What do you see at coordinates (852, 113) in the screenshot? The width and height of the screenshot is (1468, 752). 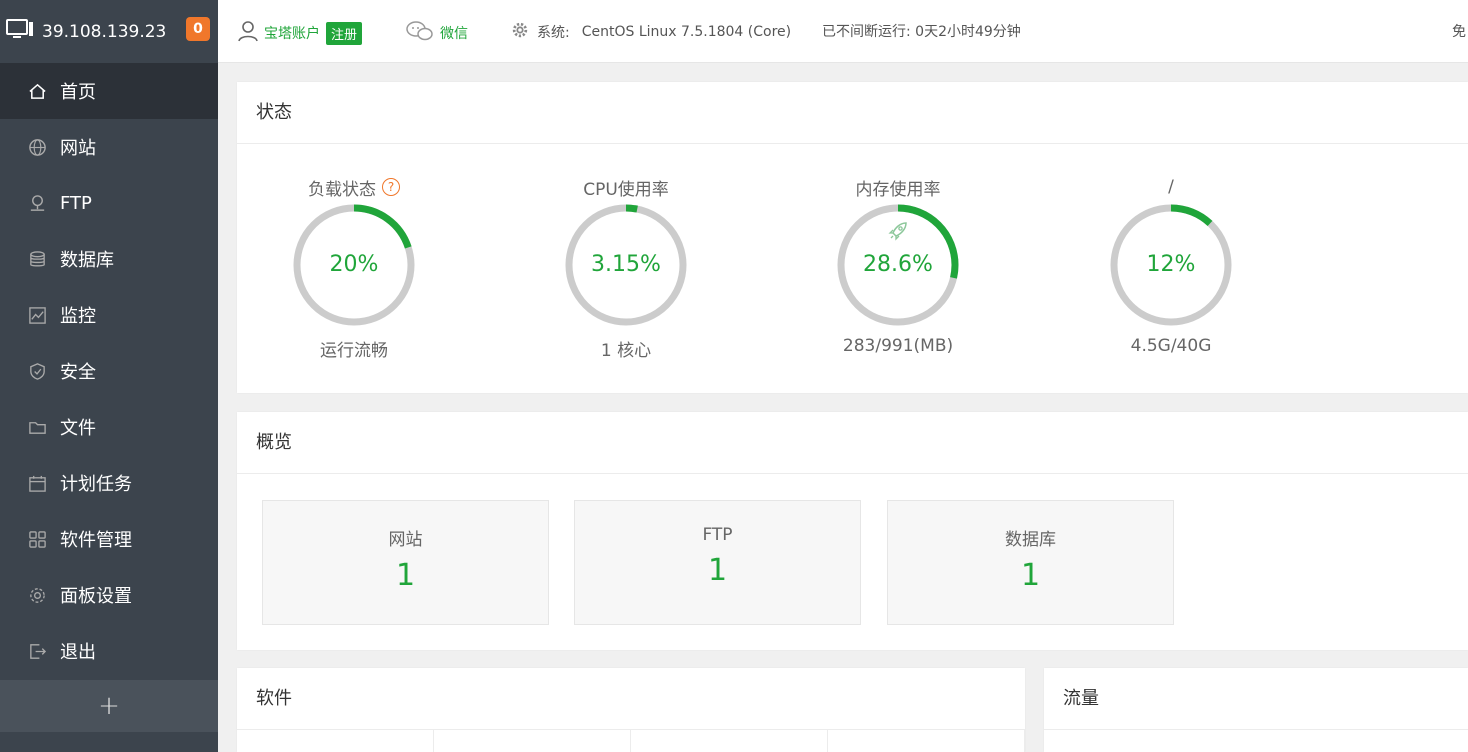 I see `status-title: 状态` at bounding box center [852, 113].